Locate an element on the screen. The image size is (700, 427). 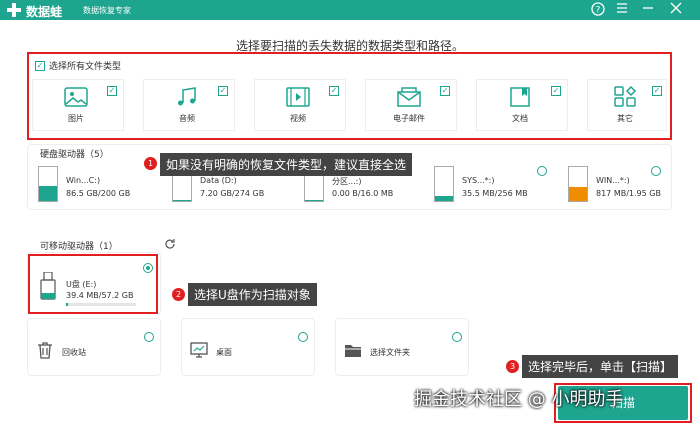
email-icon is located at coordinates (409, 97).